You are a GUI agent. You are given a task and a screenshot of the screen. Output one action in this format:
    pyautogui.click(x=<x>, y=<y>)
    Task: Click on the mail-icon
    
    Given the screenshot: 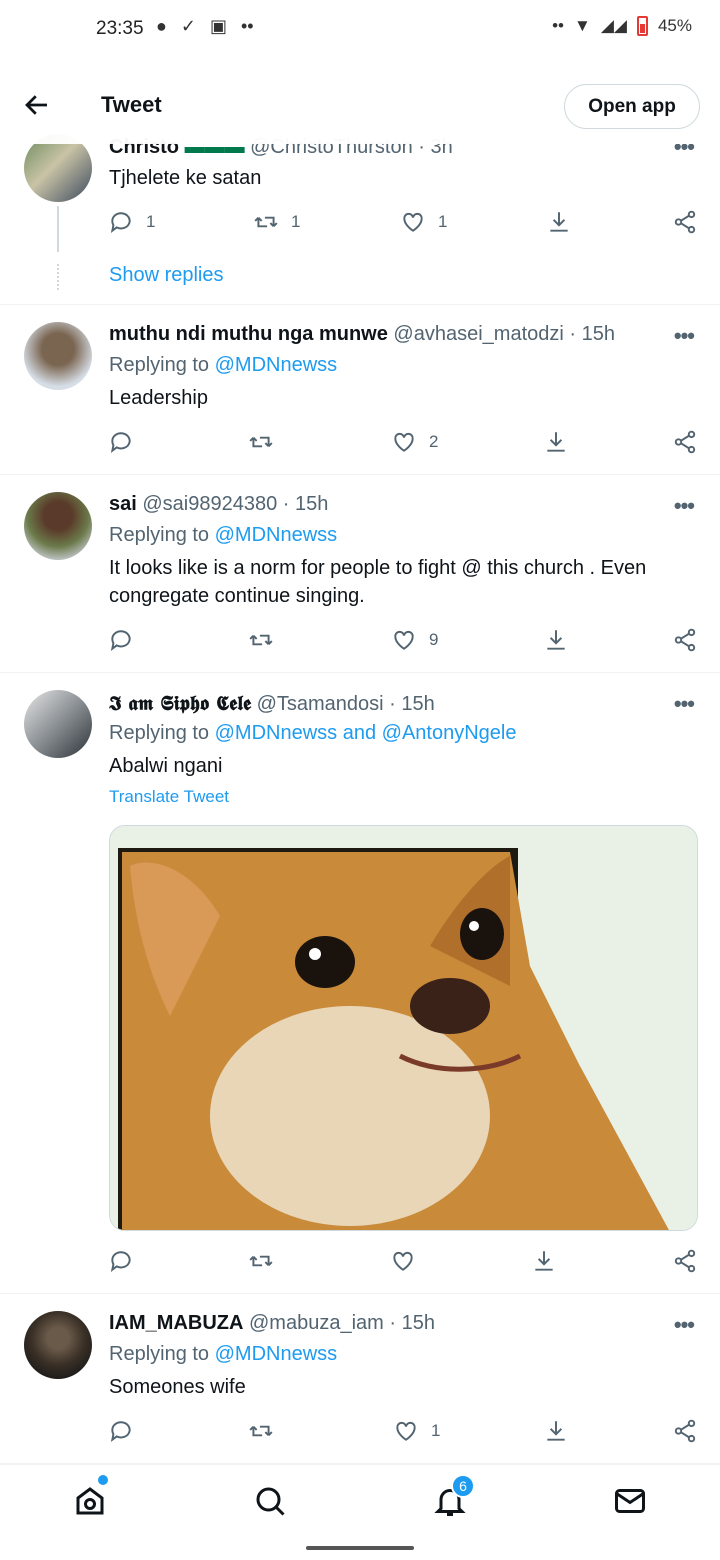 What is the action you would take?
    pyautogui.click(x=630, y=1501)
    